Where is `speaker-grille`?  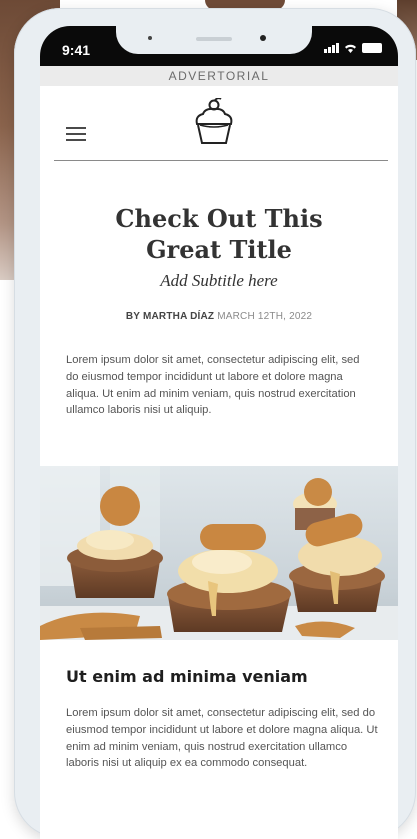 speaker-grille is located at coordinates (214, 39).